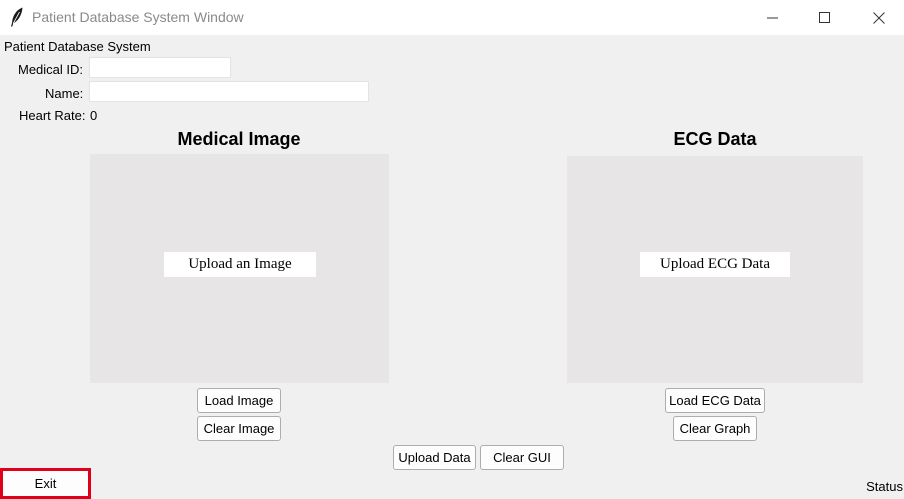  What do you see at coordinates (884, 486) in the screenshot?
I see `status-label: Status` at bounding box center [884, 486].